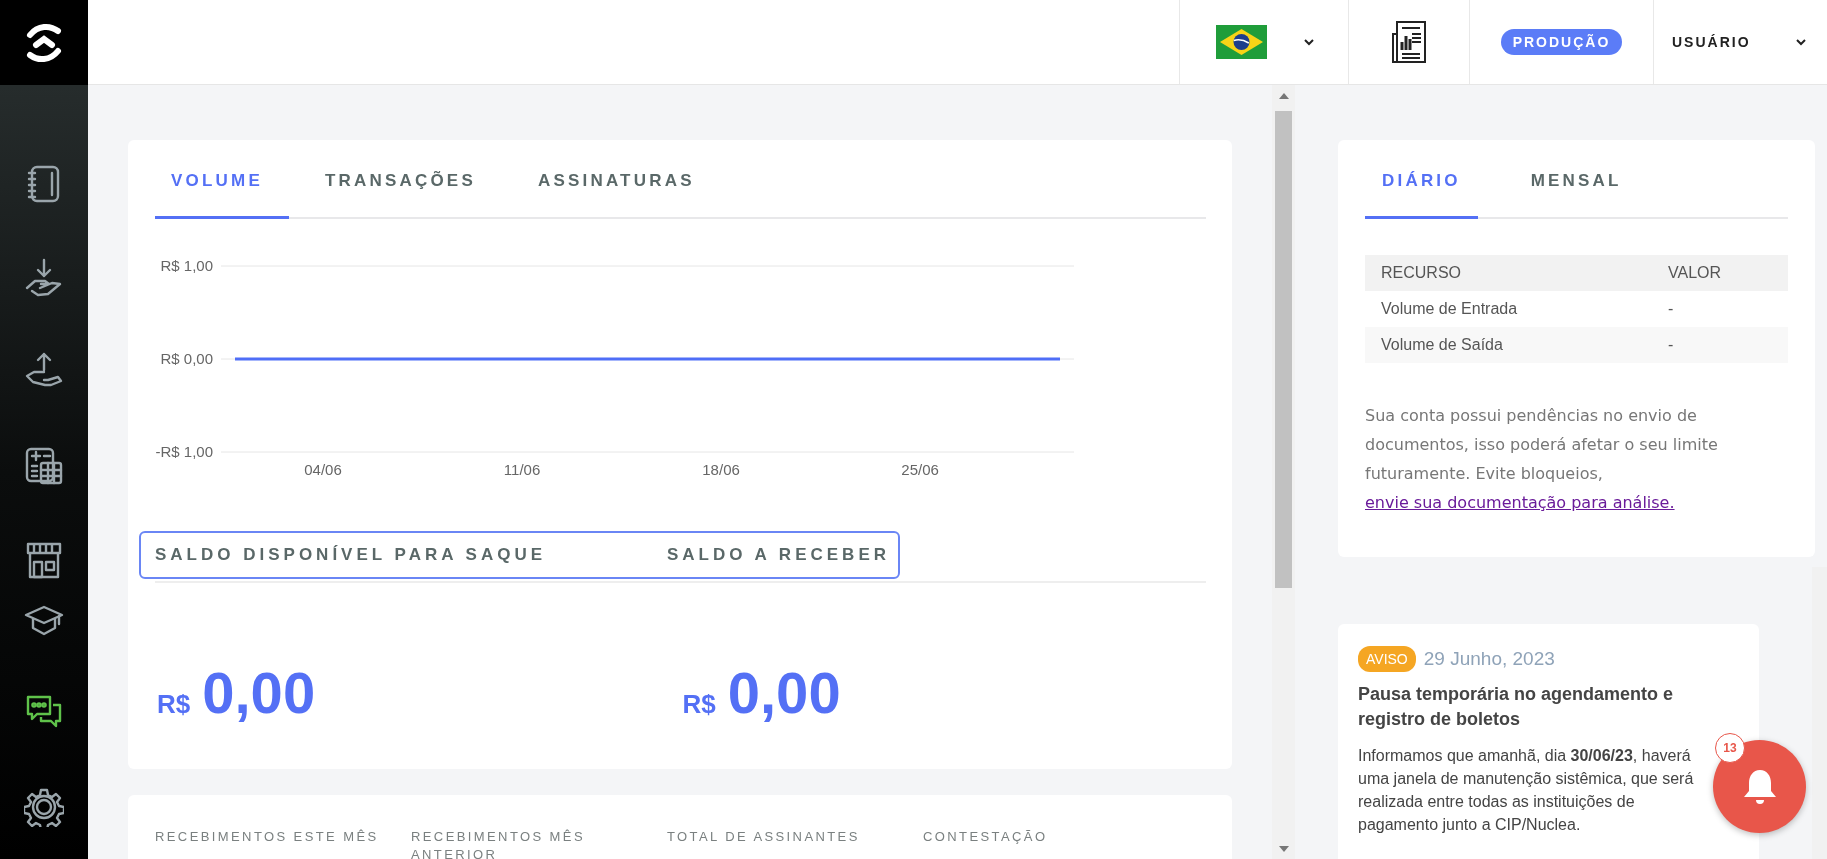  Describe the element at coordinates (44, 807) in the screenshot. I see `gear-icon` at that location.